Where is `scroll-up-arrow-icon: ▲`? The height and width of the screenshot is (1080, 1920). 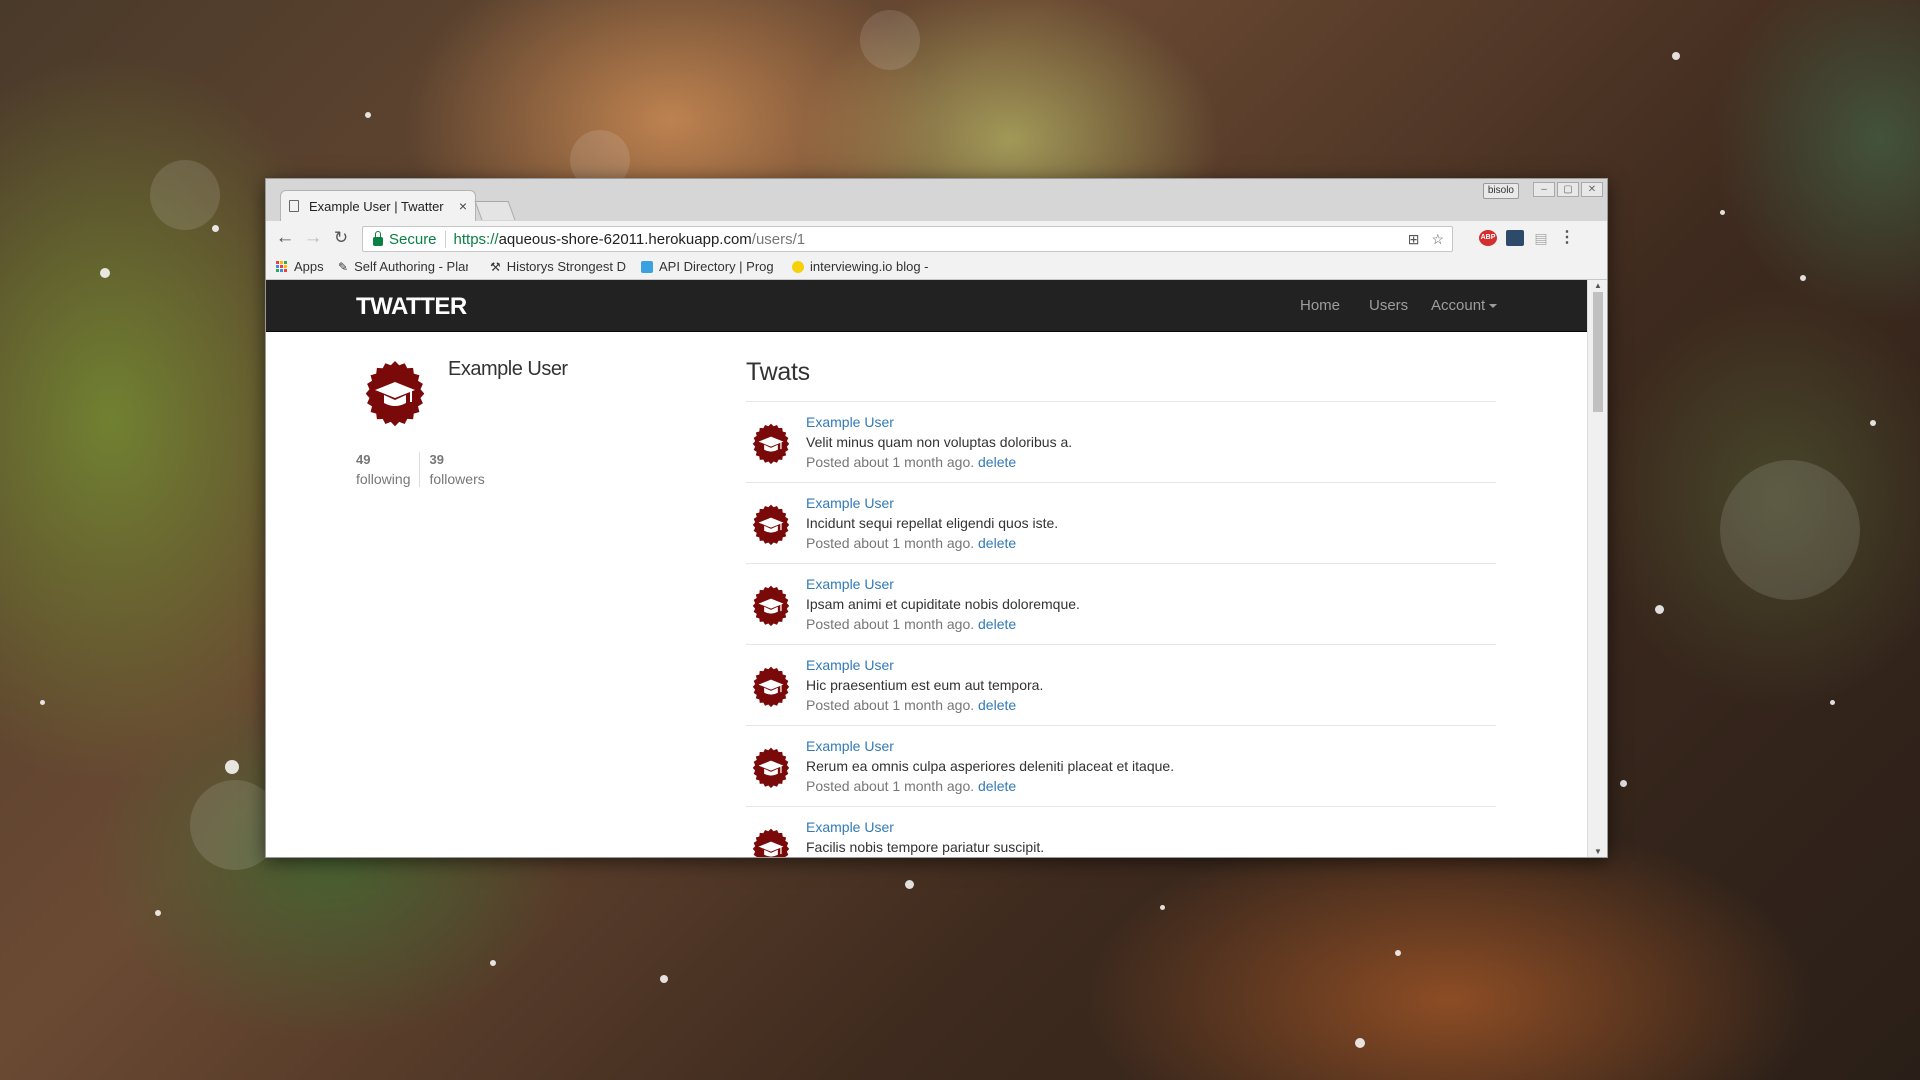 scroll-up-arrow-icon: ▲ is located at coordinates (1597, 285).